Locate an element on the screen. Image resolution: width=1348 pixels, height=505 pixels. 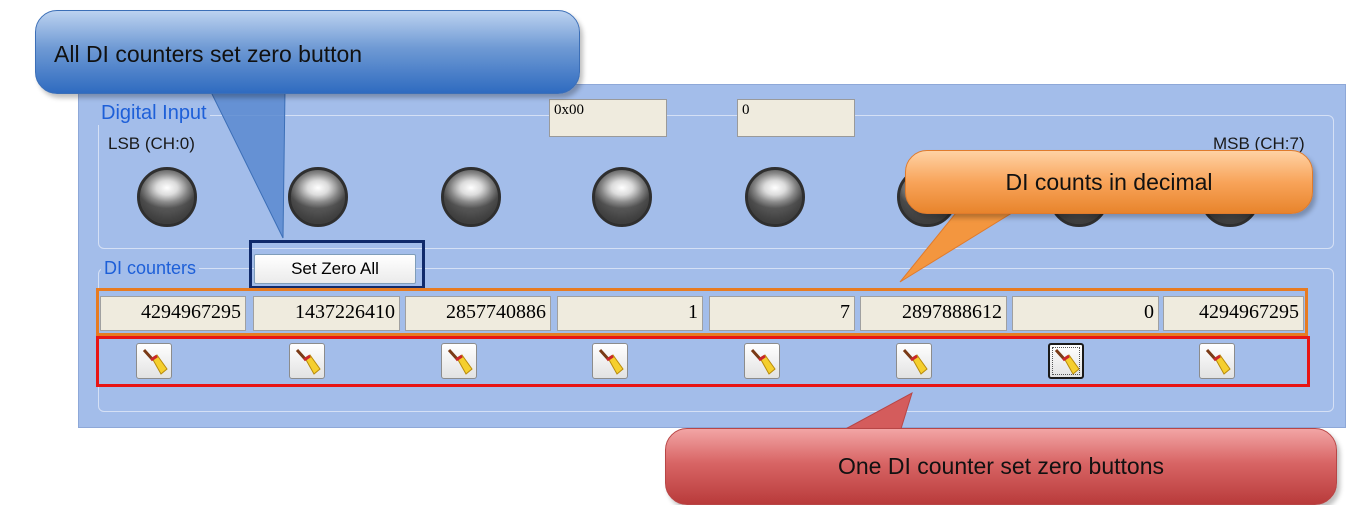
callout-set-zero-all: All DI counters set zero button is located at coordinates (307, 52).